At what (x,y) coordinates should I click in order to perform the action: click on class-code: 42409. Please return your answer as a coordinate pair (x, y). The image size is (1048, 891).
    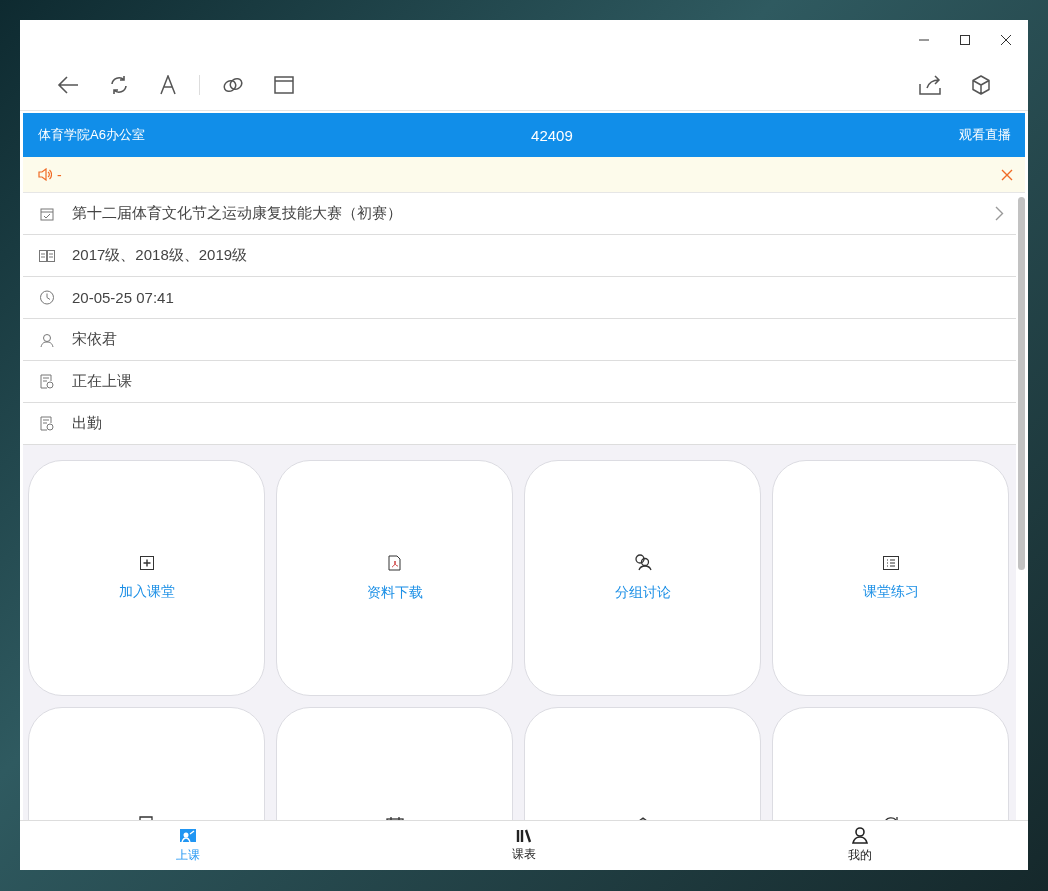
    Looking at the image, I should click on (552, 135).